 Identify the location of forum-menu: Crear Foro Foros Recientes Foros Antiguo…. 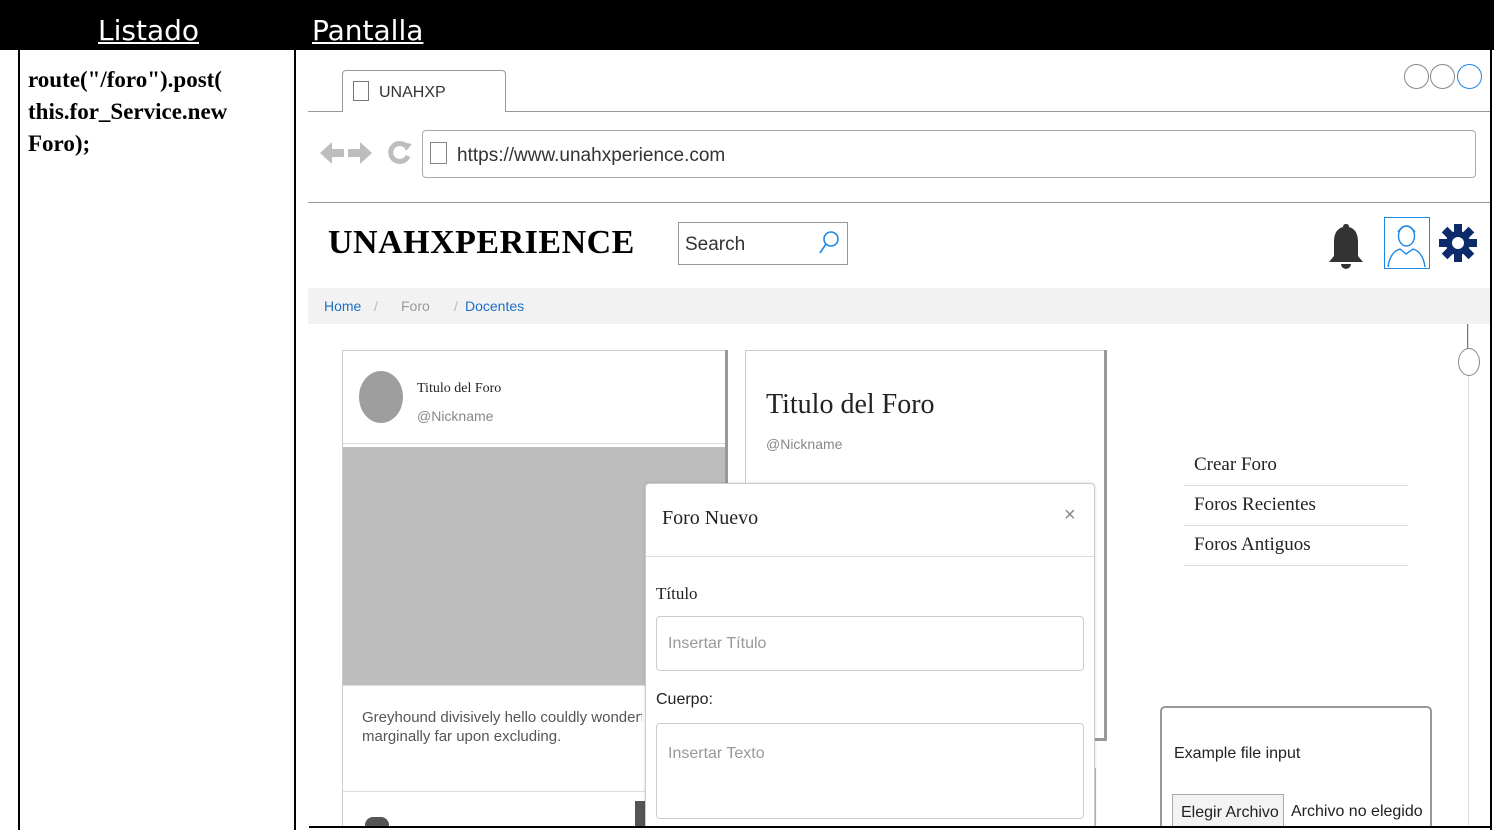
(1296, 506).